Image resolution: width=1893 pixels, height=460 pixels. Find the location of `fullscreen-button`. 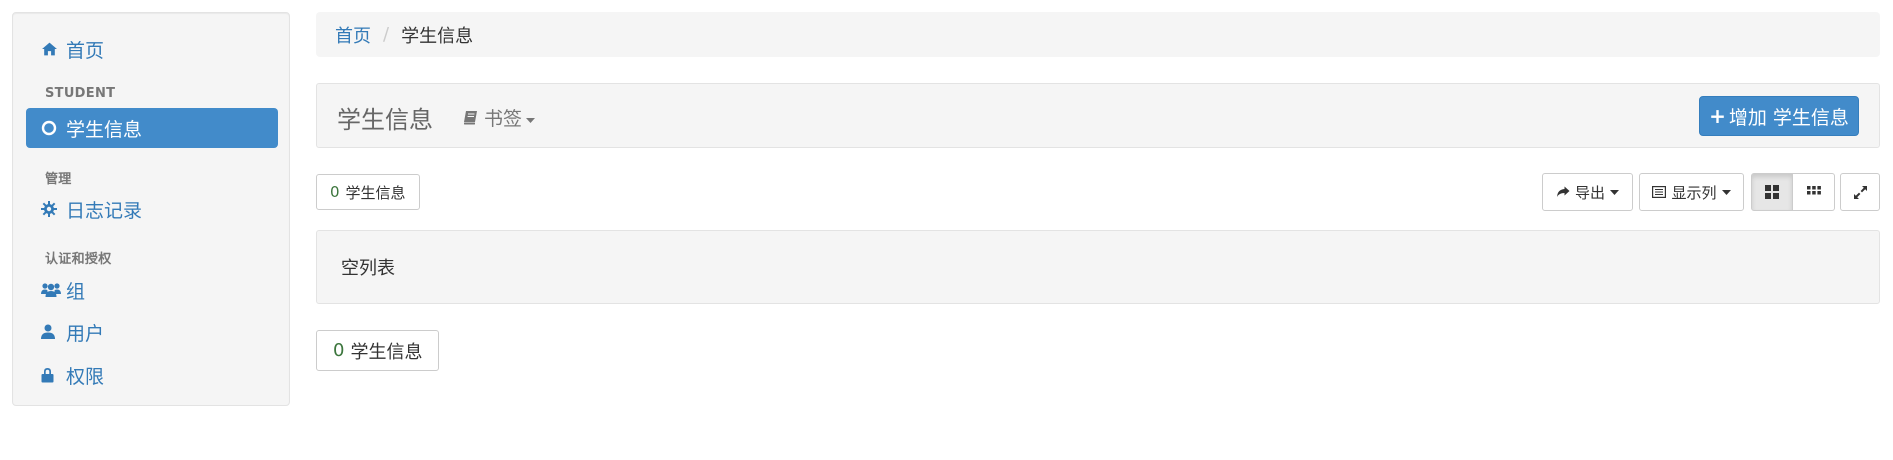

fullscreen-button is located at coordinates (1860, 192).